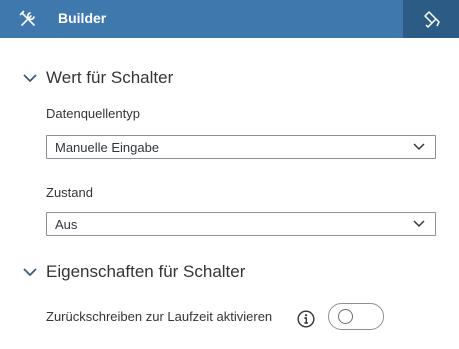  What do you see at coordinates (146, 271) in the screenshot?
I see `section-title: Eigenschaften für Schalter` at bounding box center [146, 271].